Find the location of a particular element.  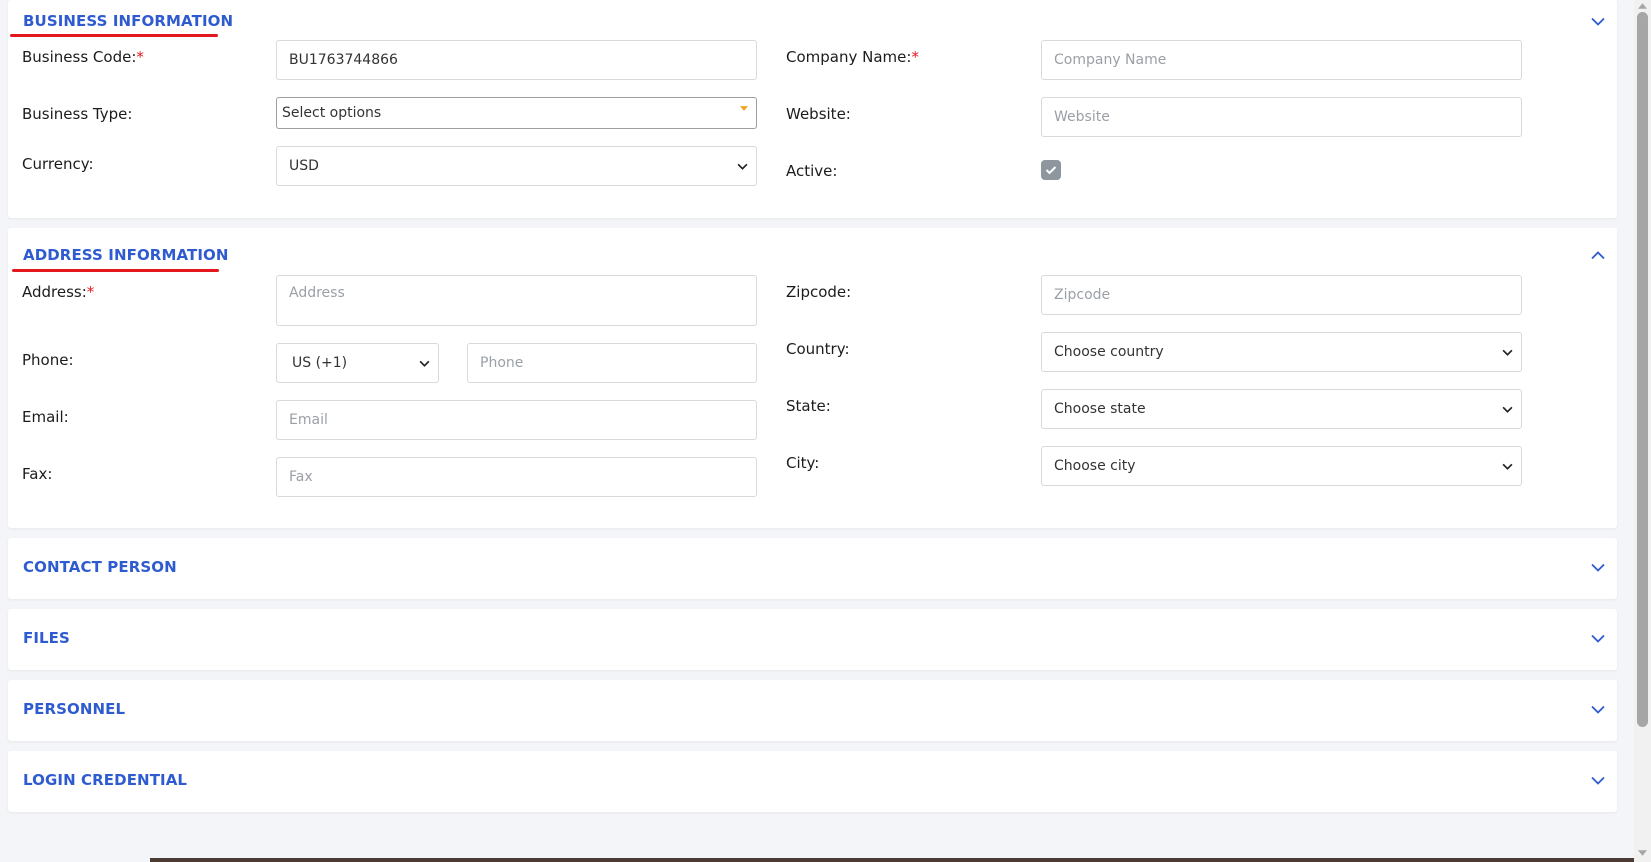

address-information-underline is located at coordinates (115, 270).